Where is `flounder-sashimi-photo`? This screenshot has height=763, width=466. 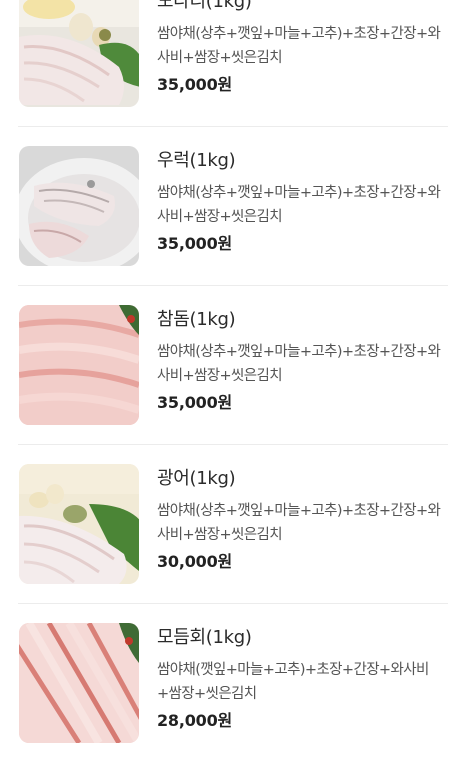 flounder-sashimi-photo is located at coordinates (79, 53).